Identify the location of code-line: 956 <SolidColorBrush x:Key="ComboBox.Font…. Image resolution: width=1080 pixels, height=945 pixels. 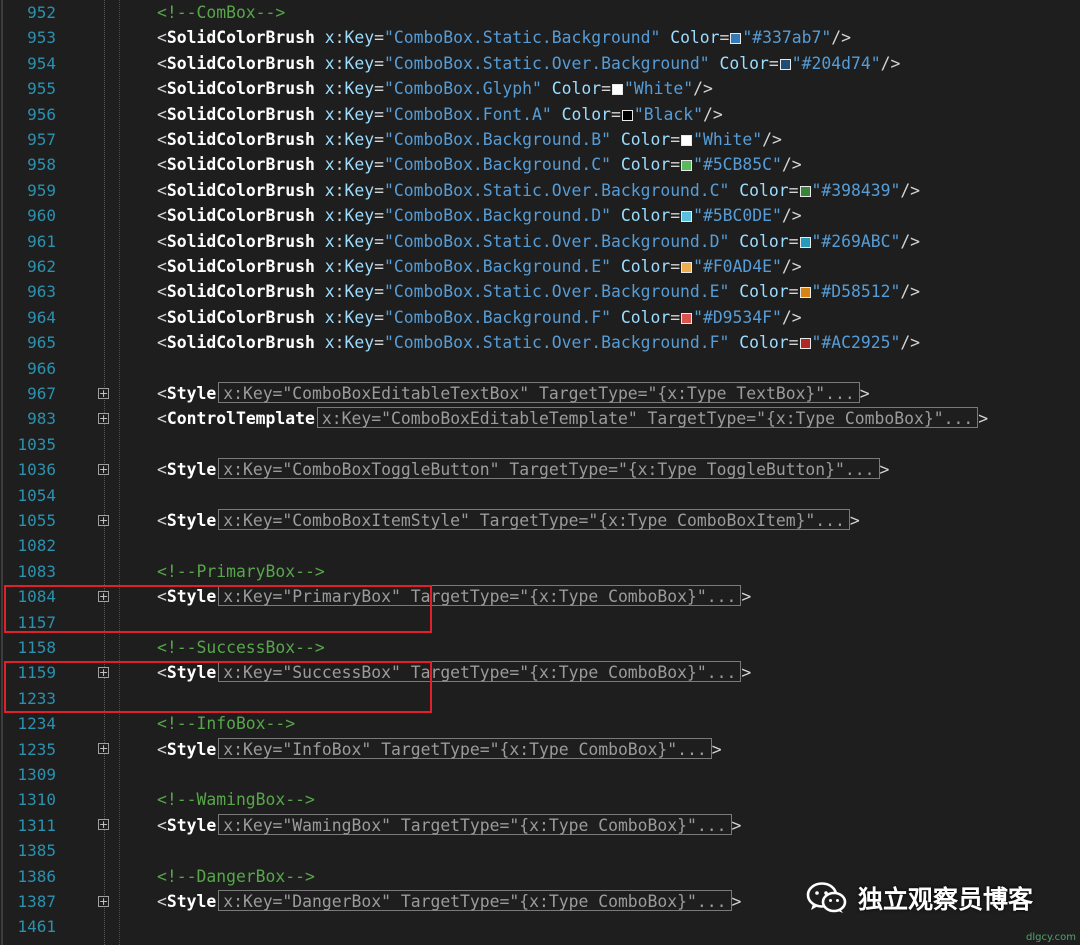
(540, 114).